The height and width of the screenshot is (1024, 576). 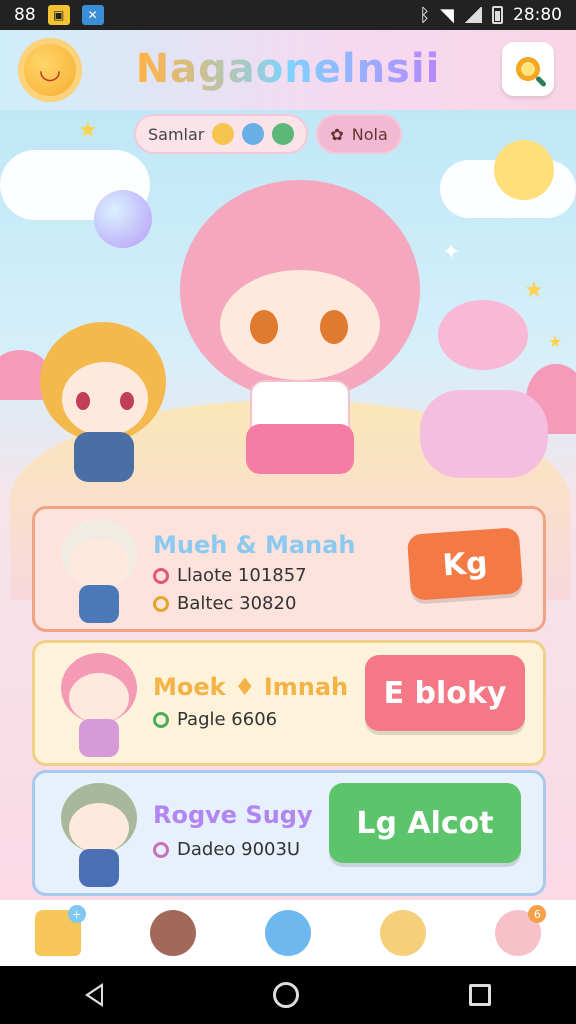 I want to click on status-bar: 88 ▣ ✕ ᛒ ◥ 28:80, so click(x=288, y=15).